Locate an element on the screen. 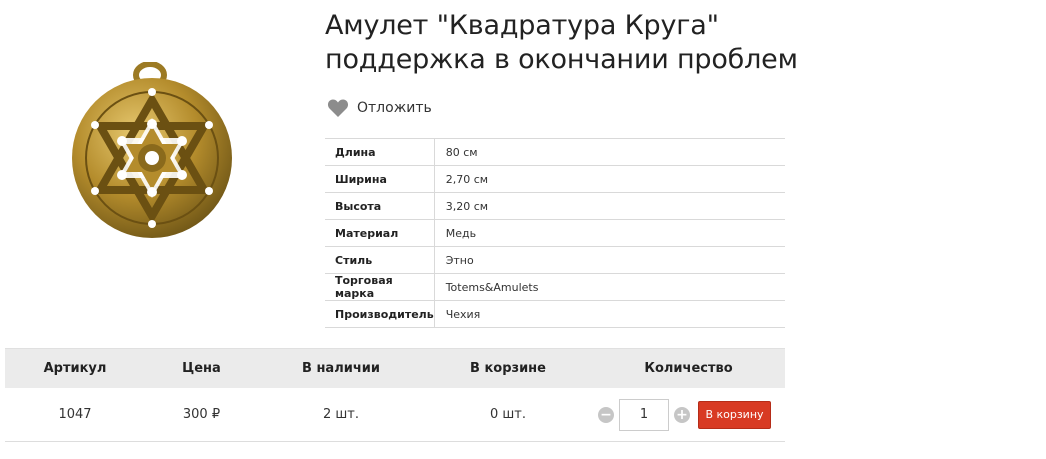 This screenshot has width=1046, height=459. header-article: Артикул is located at coordinates (75, 368).